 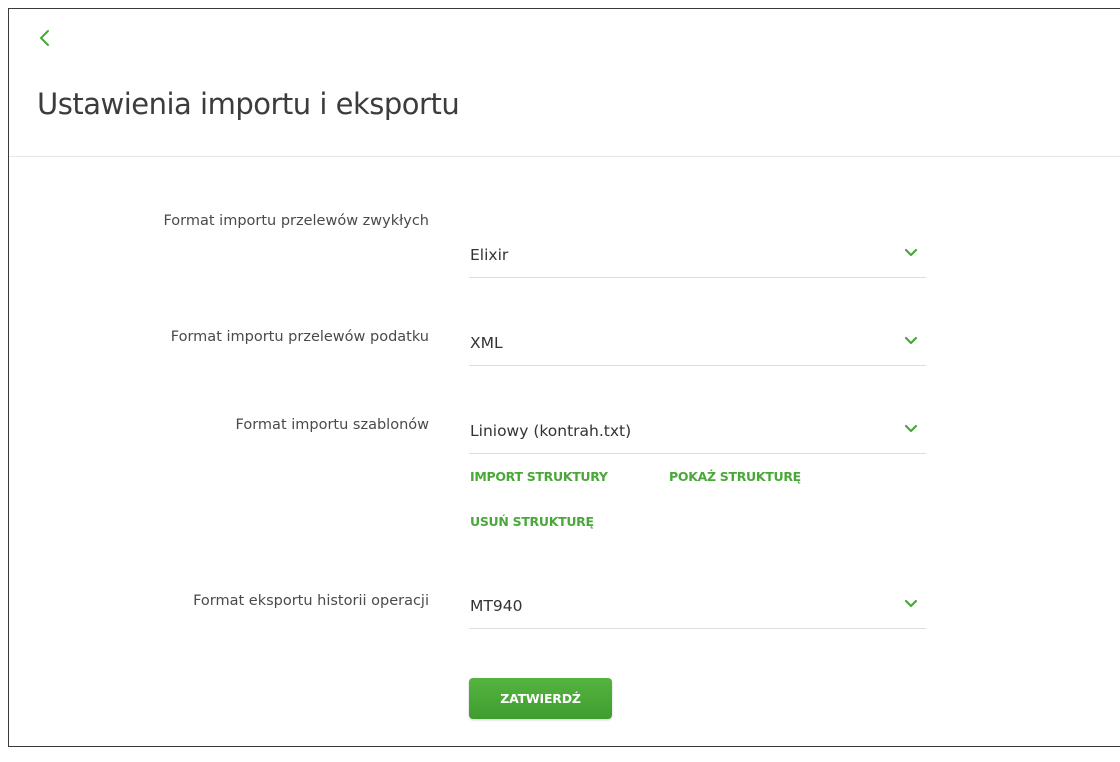 I want to click on select-value: XML, so click(x=486, y=343).